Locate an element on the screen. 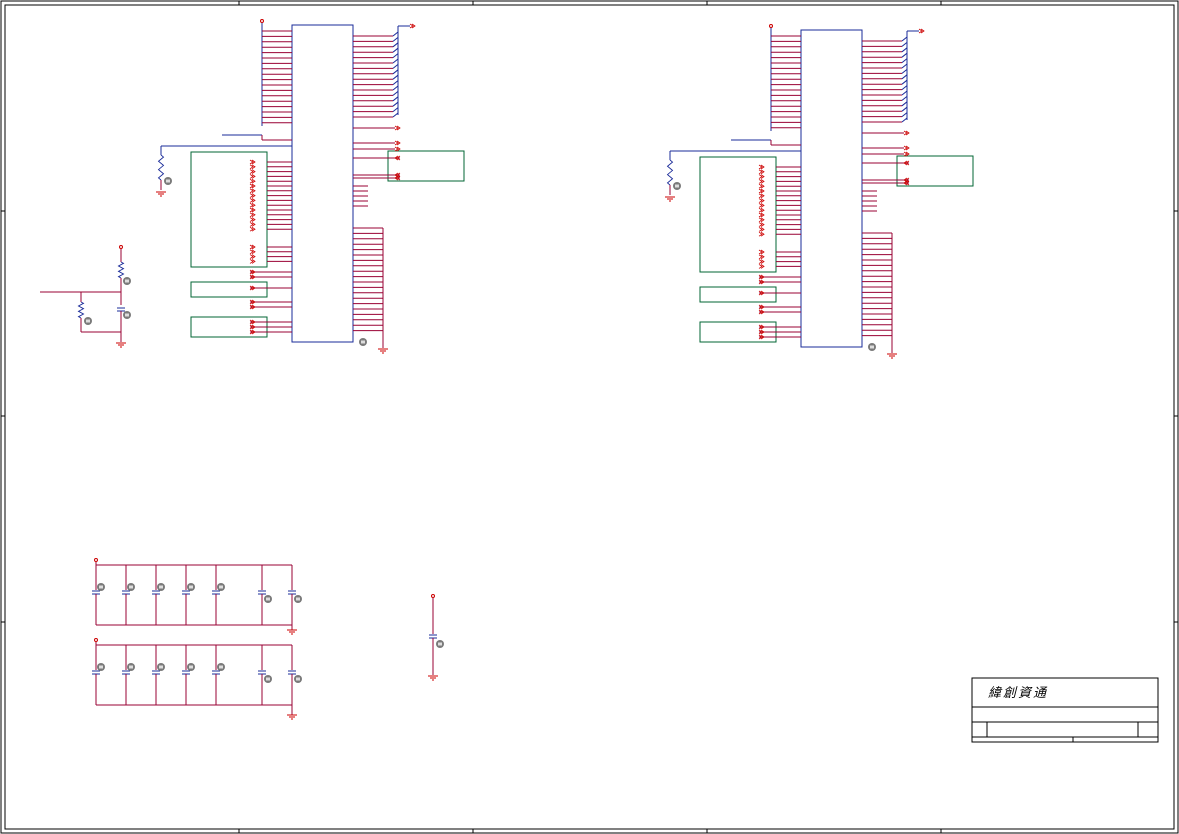 This screenshot has width=1179, height=834. passive-components is located at coordinates (360, 247).